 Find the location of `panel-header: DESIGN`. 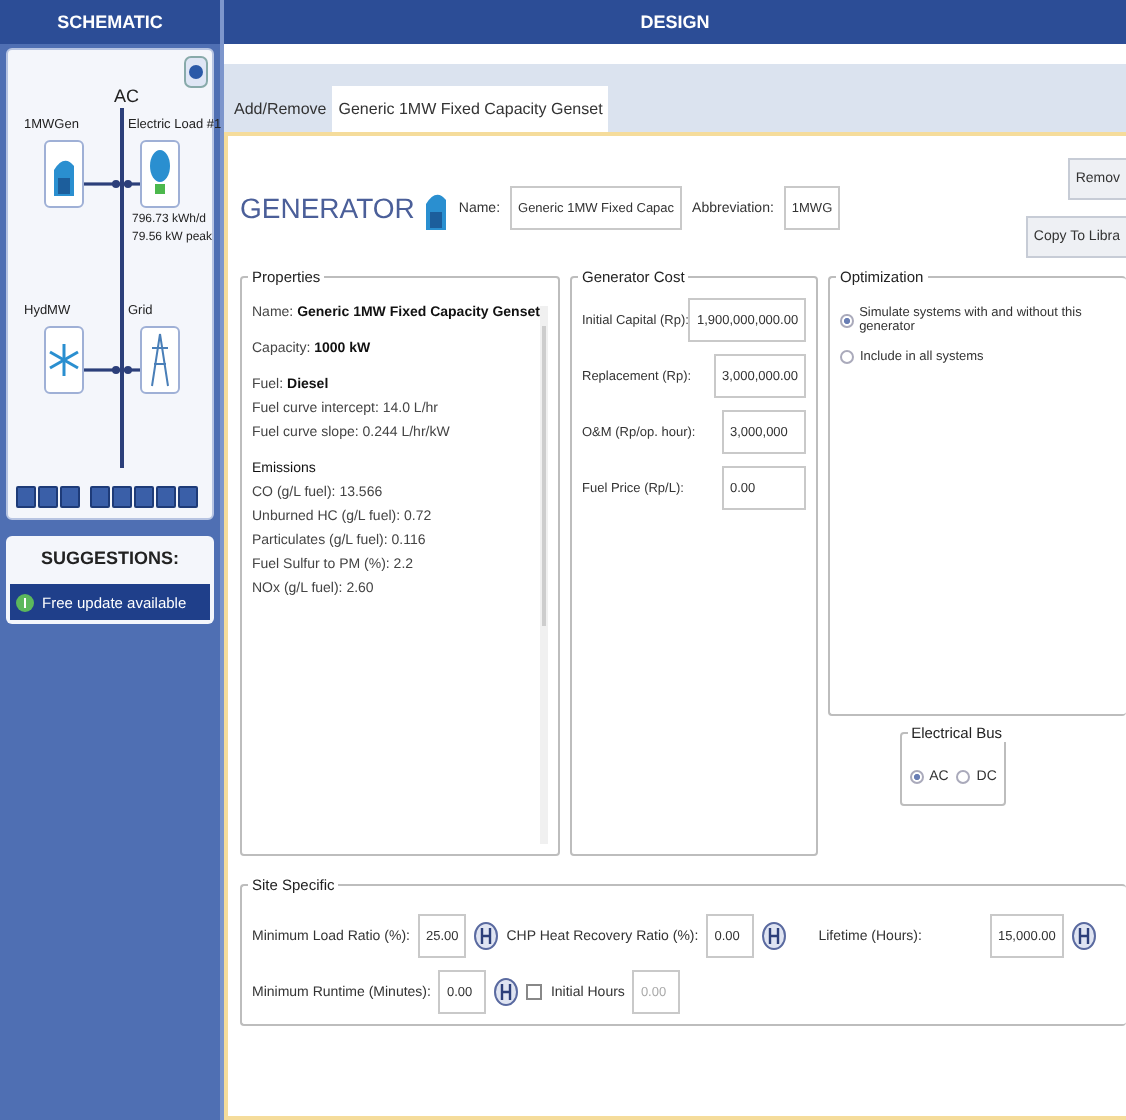

panel-header: DESIGN is located at coordinates (675, 22).